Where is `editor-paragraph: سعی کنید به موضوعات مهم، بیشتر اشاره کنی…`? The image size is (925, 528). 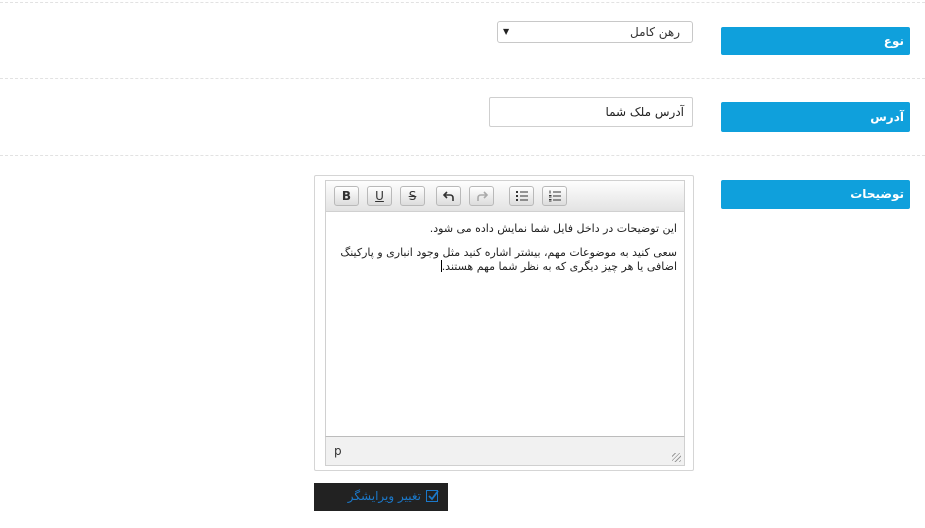 editor-paragraph: سعی کنید به موضوعات مهم، بیشتر اشاره کنی… is located at coordinates (508, 259).